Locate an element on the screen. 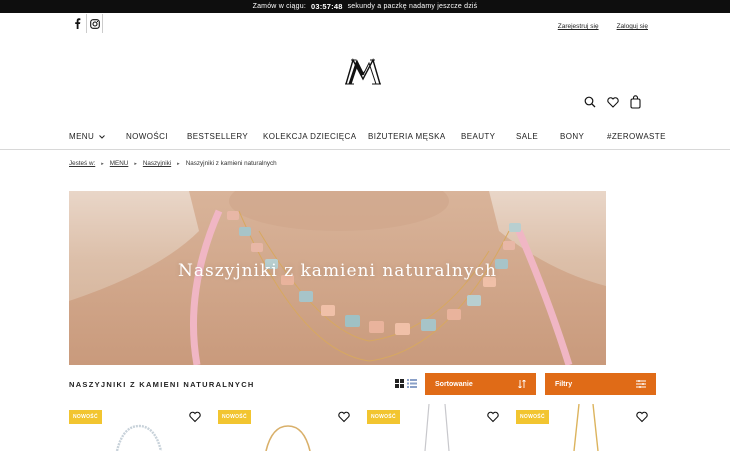 Image resolution: width=730 pixels, height=451 pixels. sort-icon is located at coordinates (522, 384).